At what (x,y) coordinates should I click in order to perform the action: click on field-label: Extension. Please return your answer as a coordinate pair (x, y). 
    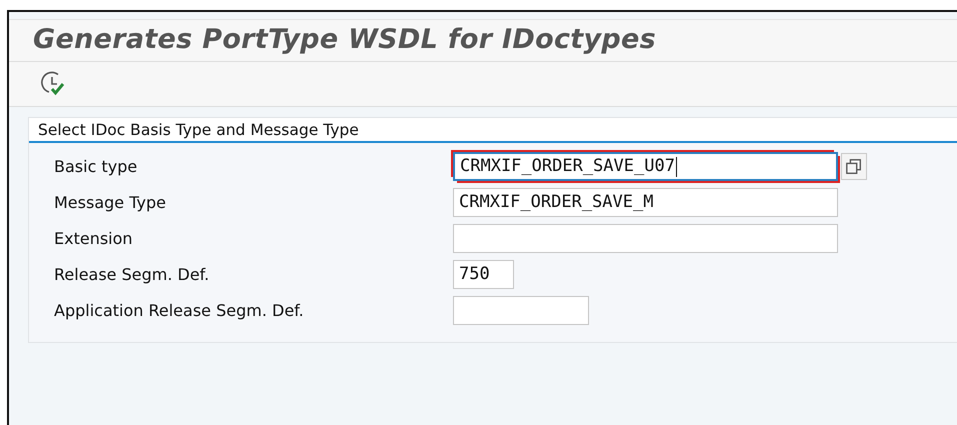
    Looking at the image, I should click on (94, 239).